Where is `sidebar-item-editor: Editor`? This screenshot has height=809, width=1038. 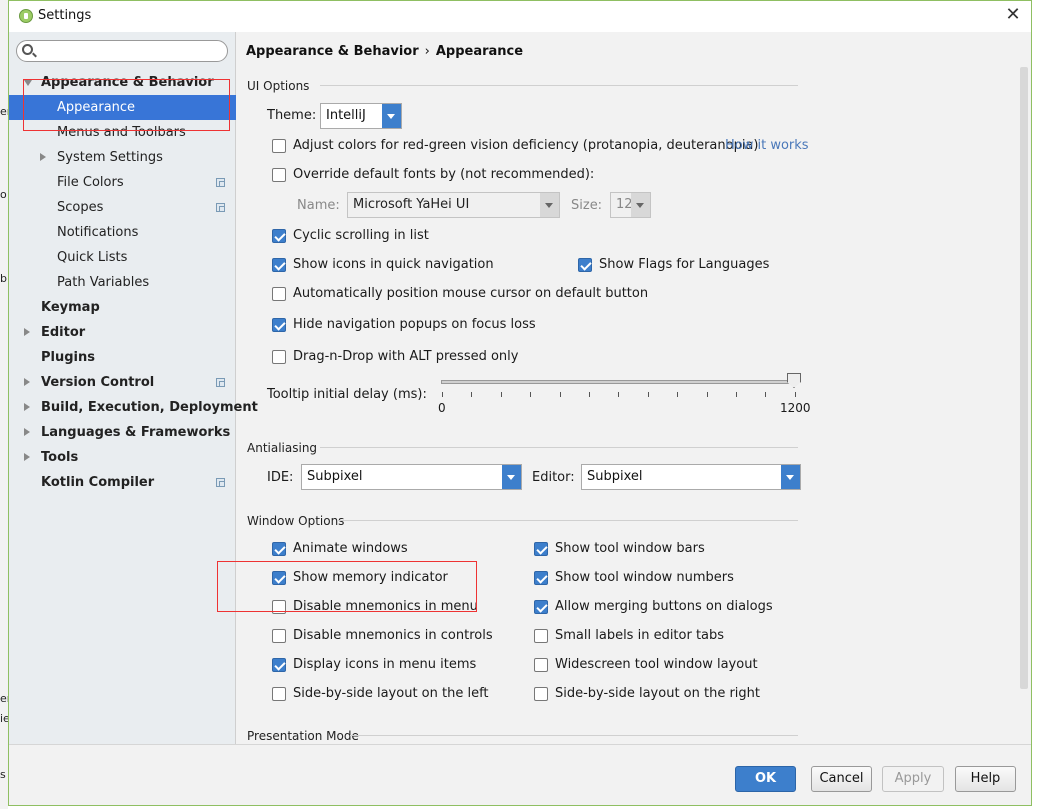
sidebar-item-editor: Editor is located at coordinates (122, 332).